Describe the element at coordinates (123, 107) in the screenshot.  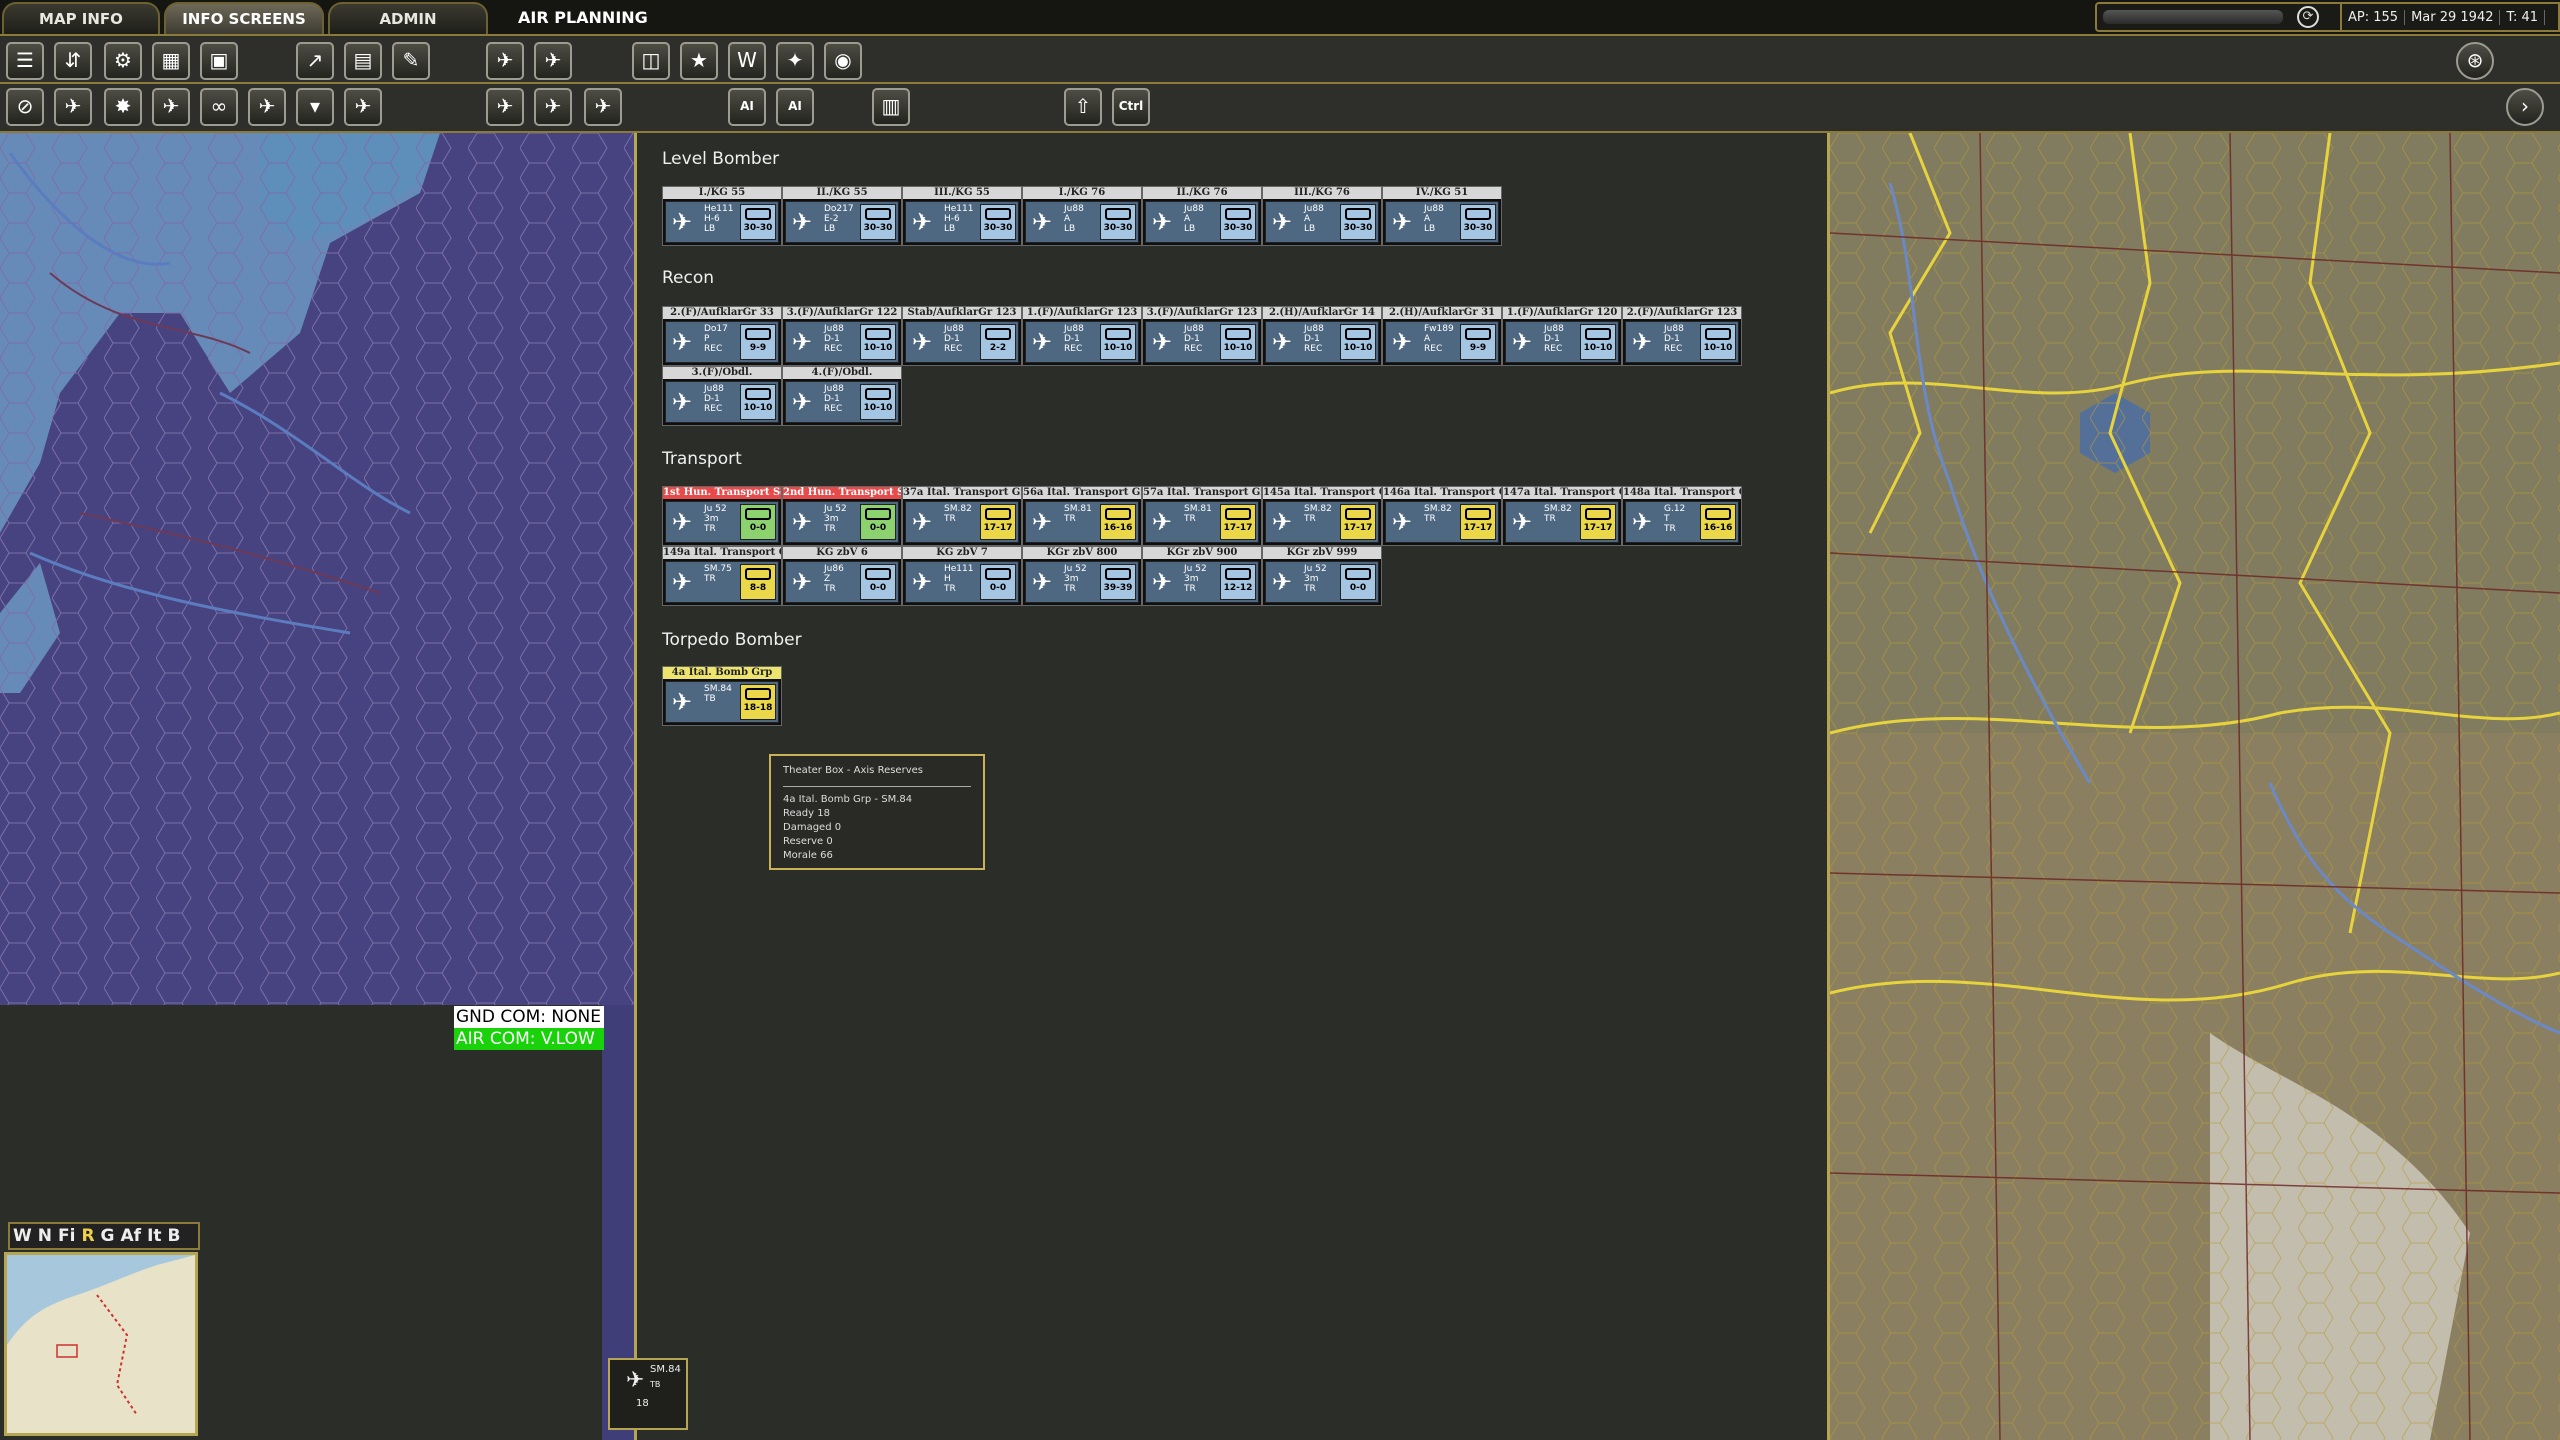
I see `strike-icon: ✸` at that location.